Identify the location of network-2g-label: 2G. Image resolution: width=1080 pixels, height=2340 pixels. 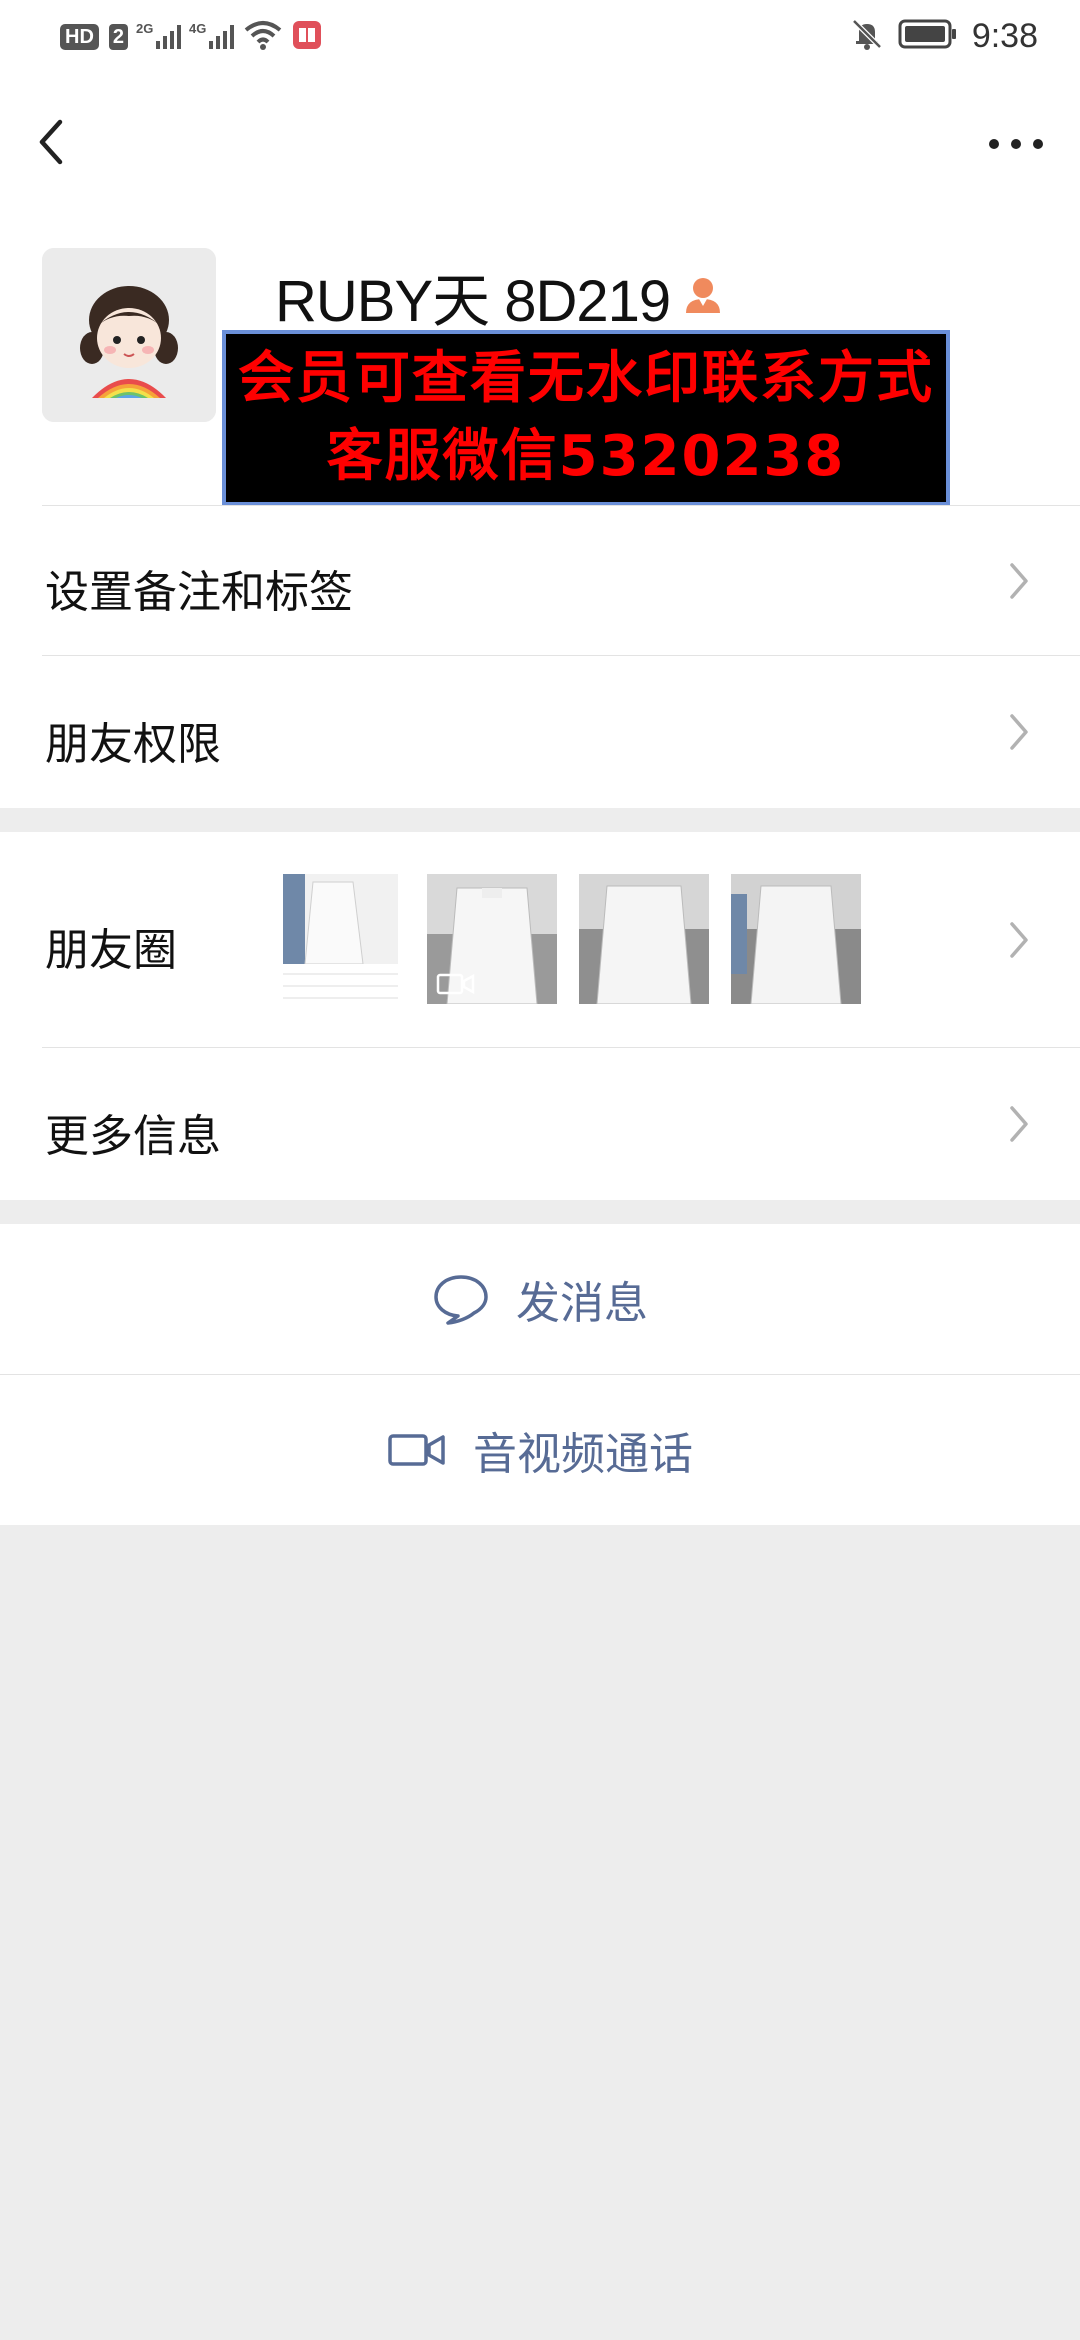
(145, 28).